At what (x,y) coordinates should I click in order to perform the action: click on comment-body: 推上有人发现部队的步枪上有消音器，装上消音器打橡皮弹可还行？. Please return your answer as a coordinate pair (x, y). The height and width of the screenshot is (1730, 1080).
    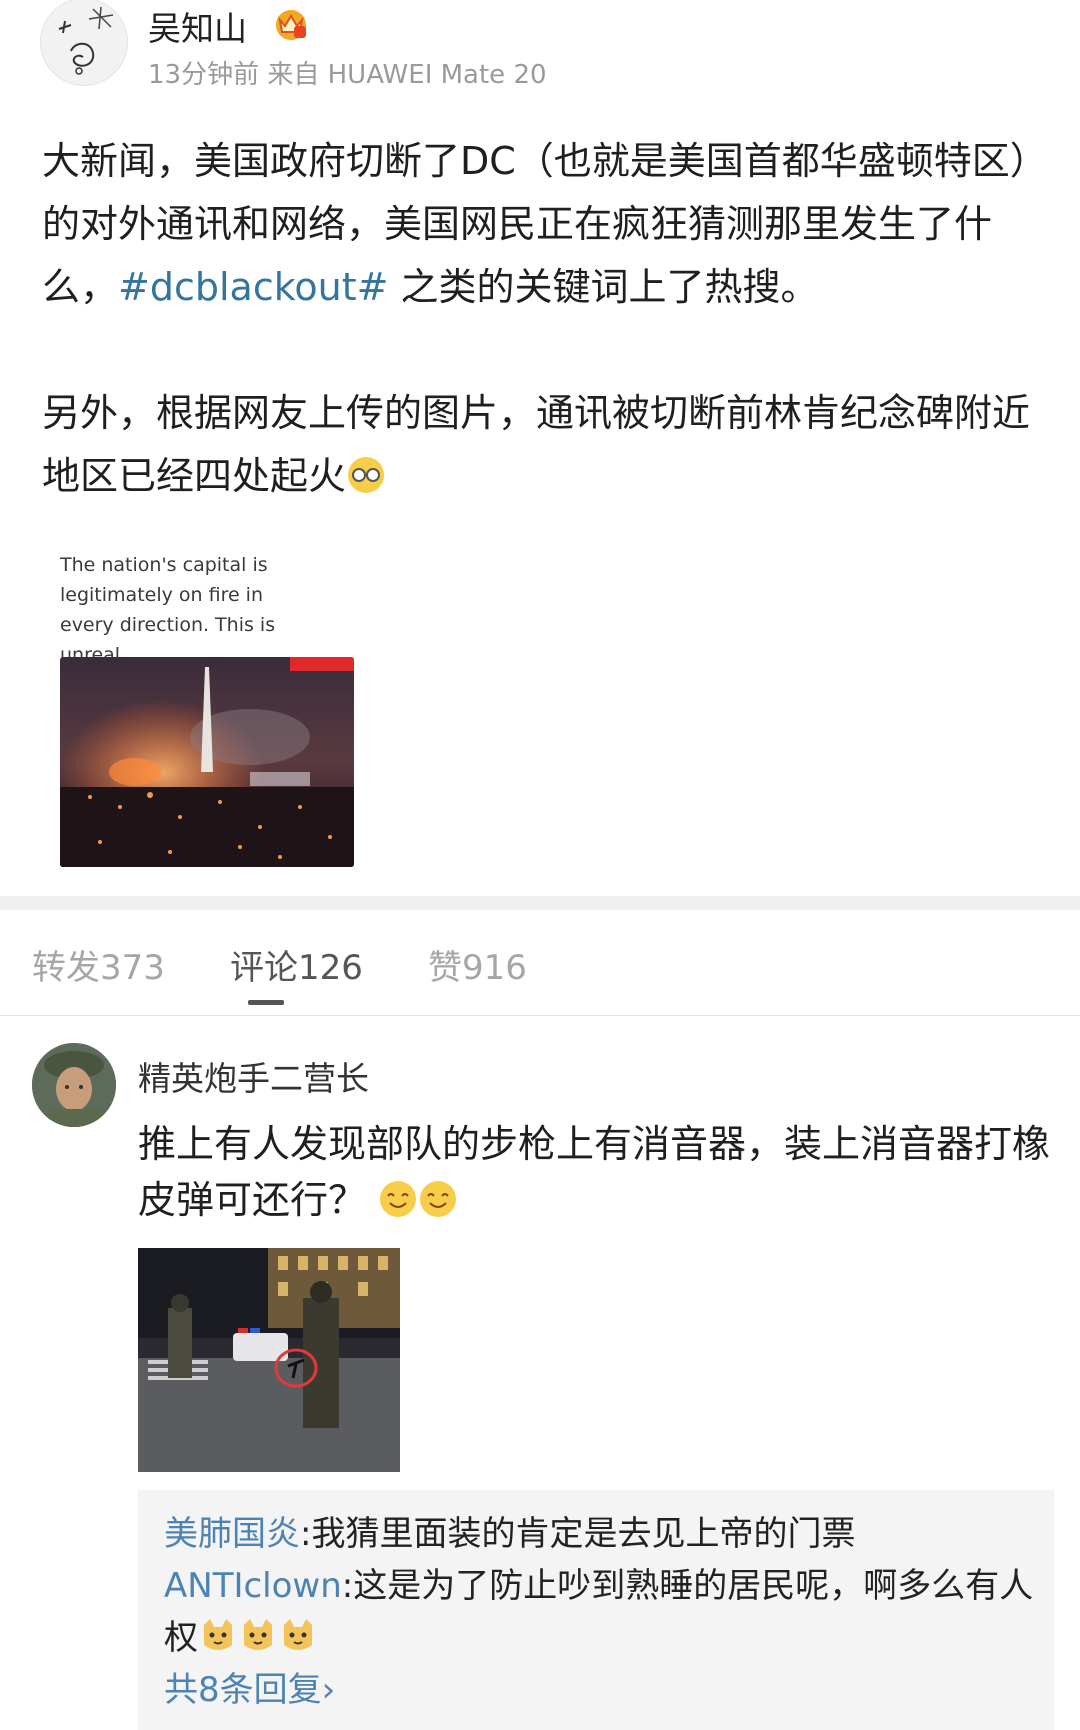
    Looking at the image, I should click on (598, 1172).